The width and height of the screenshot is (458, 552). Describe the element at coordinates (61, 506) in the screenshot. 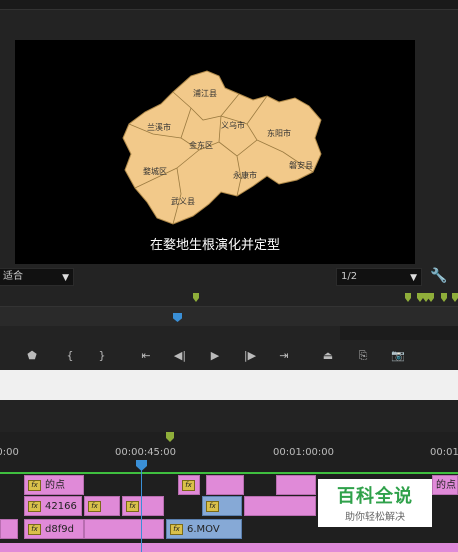

I see `clip-label: 42166` at that location.